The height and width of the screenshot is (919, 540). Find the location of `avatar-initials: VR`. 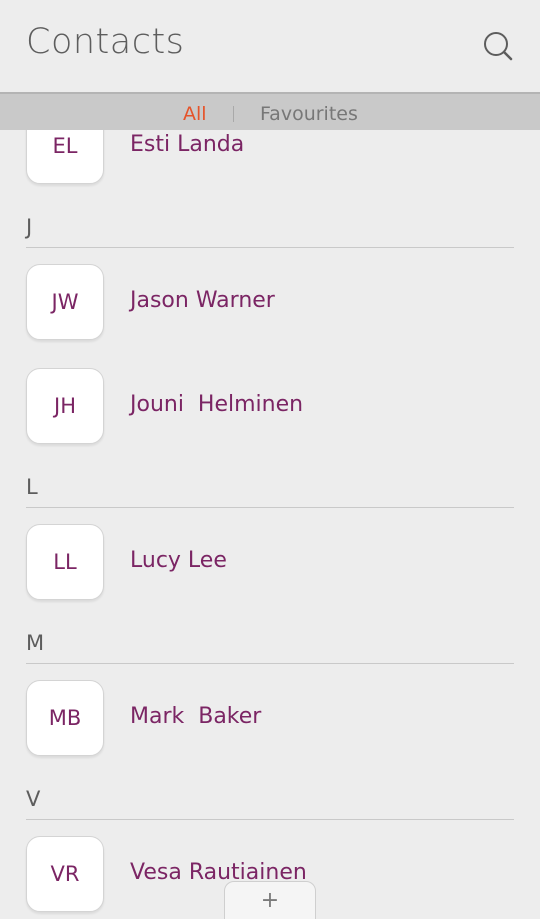

avatar-initials: VR is located at coordinates (65, 874).